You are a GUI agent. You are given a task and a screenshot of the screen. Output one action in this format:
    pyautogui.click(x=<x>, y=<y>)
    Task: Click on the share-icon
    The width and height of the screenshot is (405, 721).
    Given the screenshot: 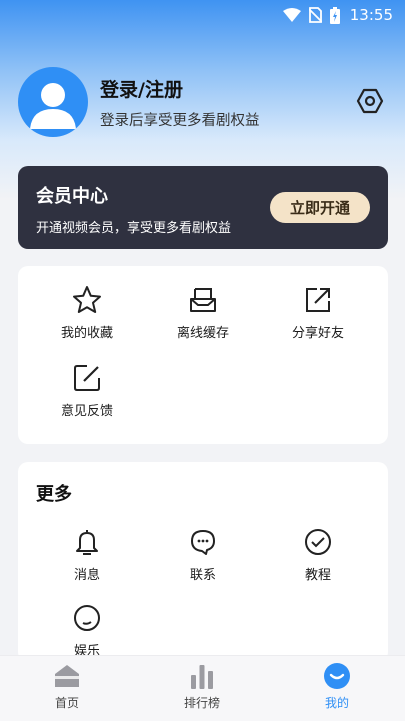 What is the action you would take?
    pyautogui.click(x=318, y=300)
    